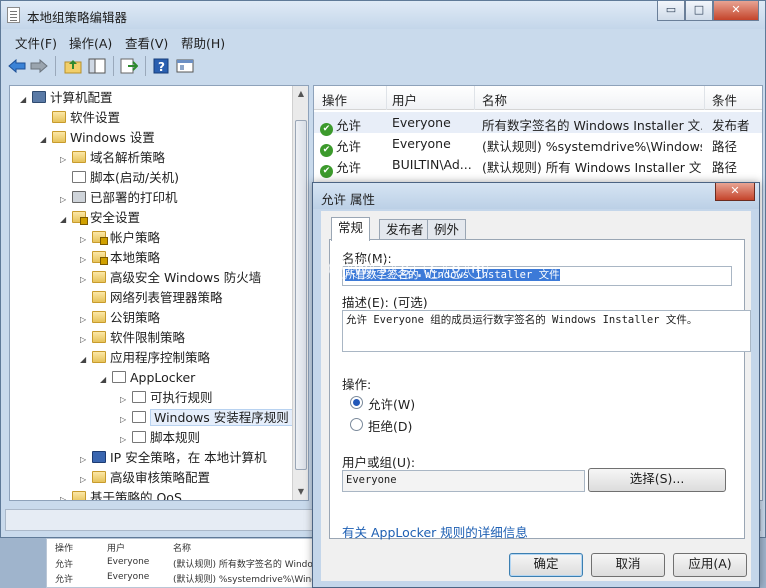 This screenshot has width=766, height=588. What do you see at coordinates (175, 437) in the screenshot?
I see `tree-item-label: 脚本规则` at bounding box center [175, 437].